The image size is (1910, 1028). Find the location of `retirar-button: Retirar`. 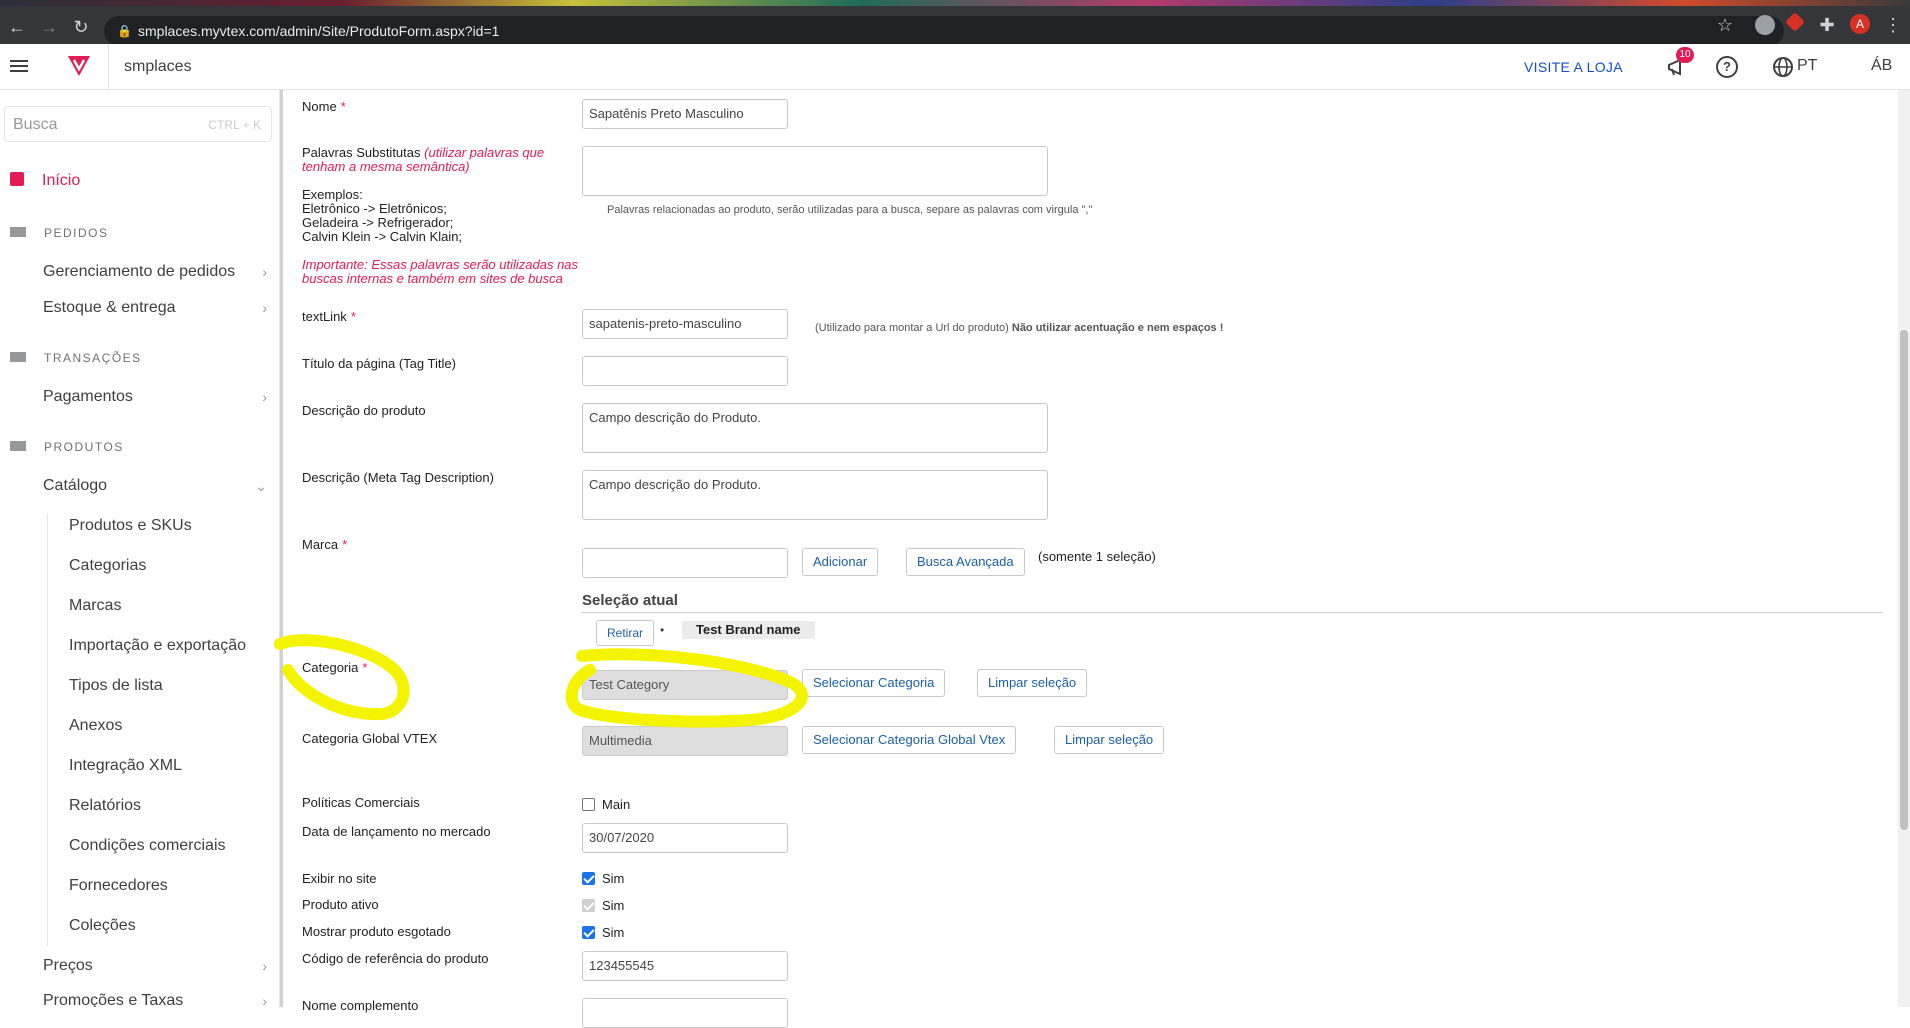

retirar-button: Retirar is located at coordinates (625, 633).